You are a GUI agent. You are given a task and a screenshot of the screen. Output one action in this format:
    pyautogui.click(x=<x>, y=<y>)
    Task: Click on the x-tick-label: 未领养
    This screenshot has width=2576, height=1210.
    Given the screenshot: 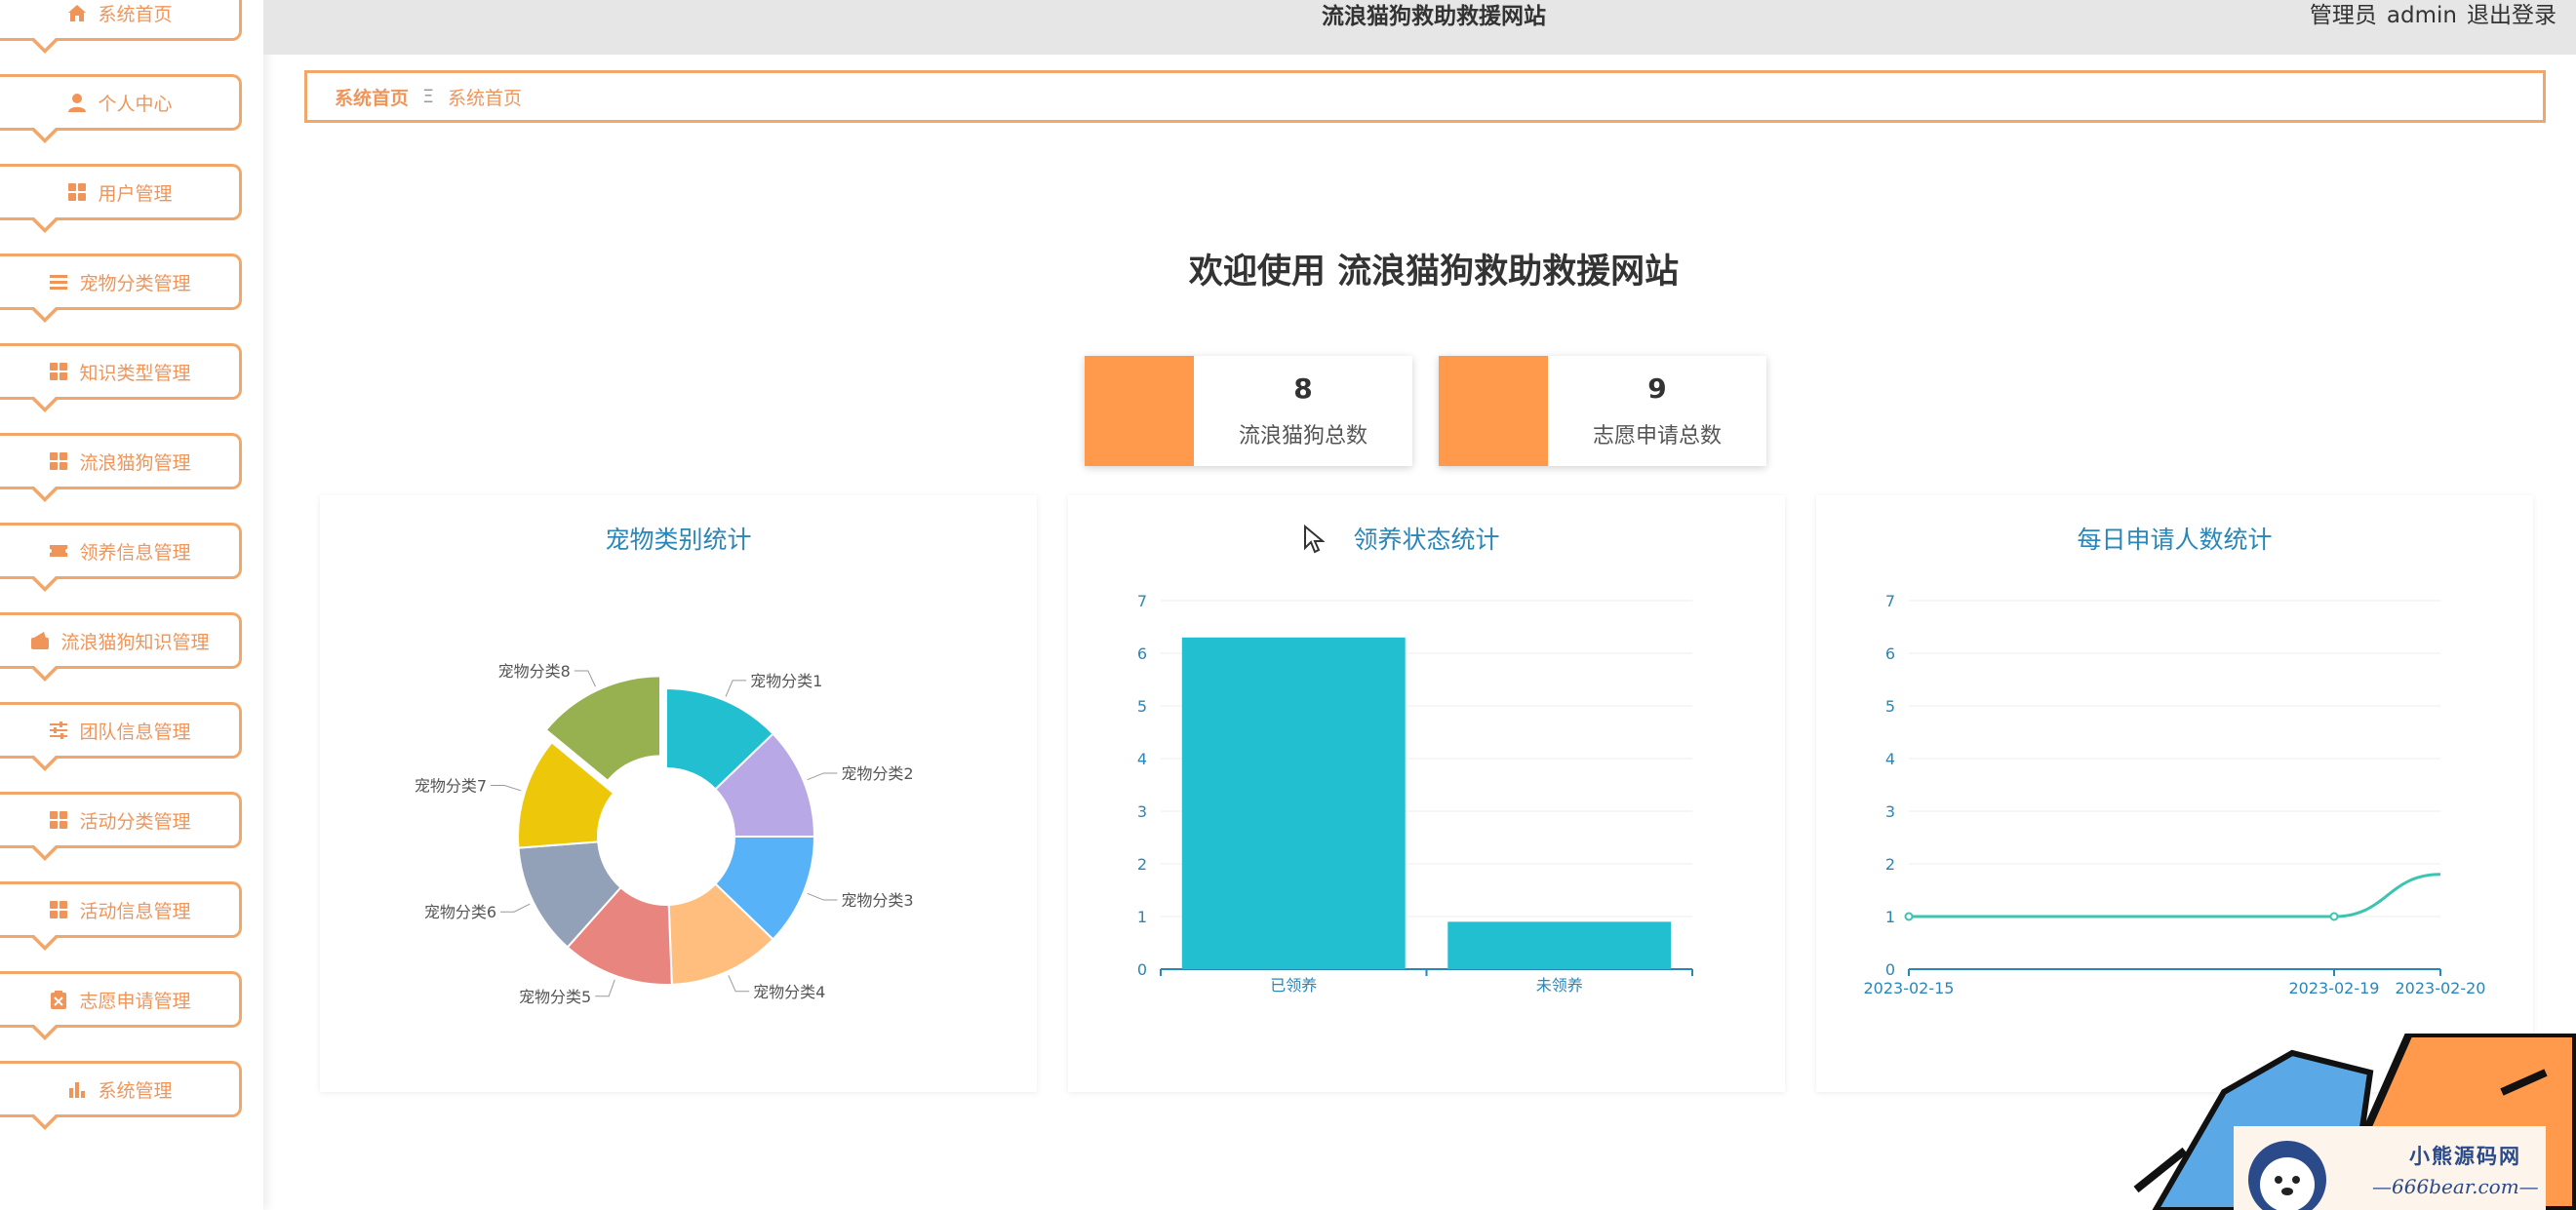 What is the action you would take?
    pyautogui.click(x=1559, y=985)
    